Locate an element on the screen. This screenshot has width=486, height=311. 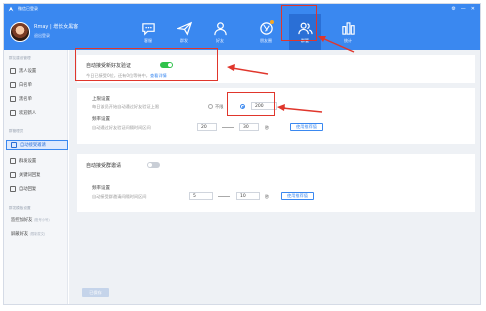
sidebar-item-note: (限制发文) is located at coordinates (37, 234).